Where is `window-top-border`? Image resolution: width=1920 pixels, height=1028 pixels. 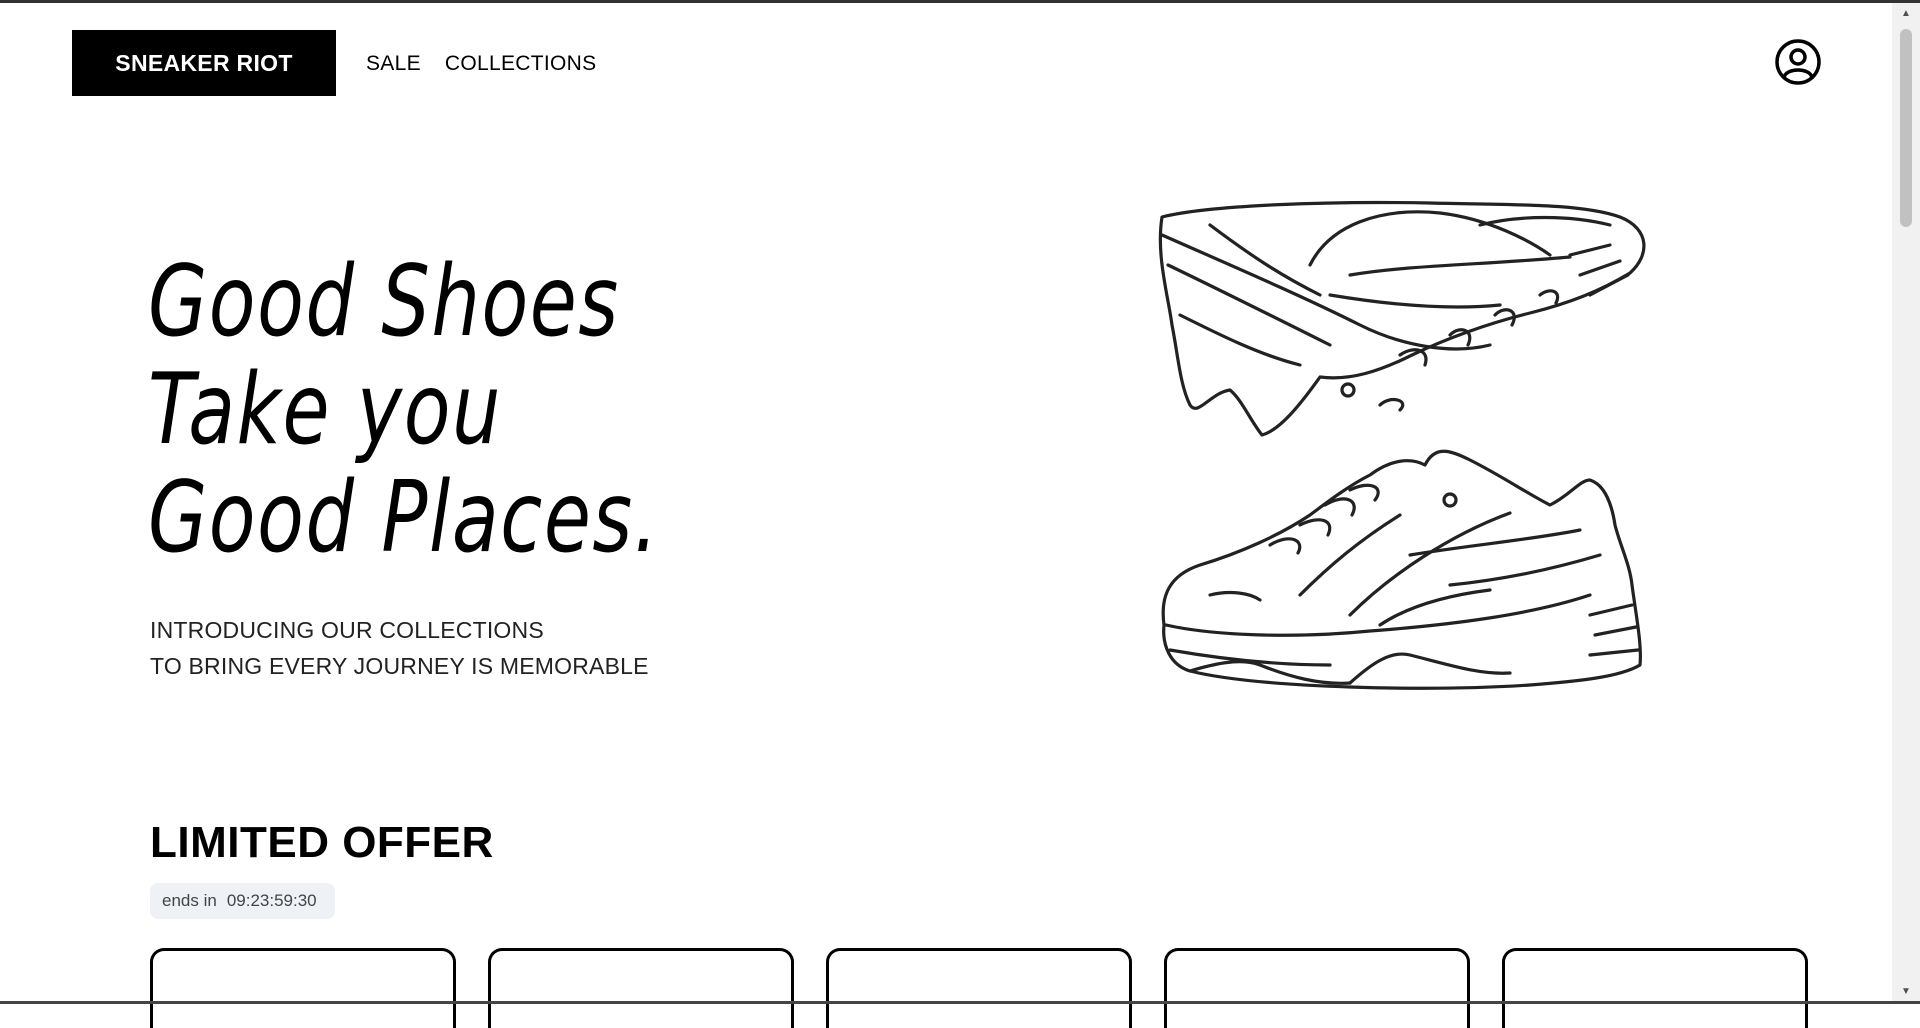 window-top-border is located at coordinates (960, 1).